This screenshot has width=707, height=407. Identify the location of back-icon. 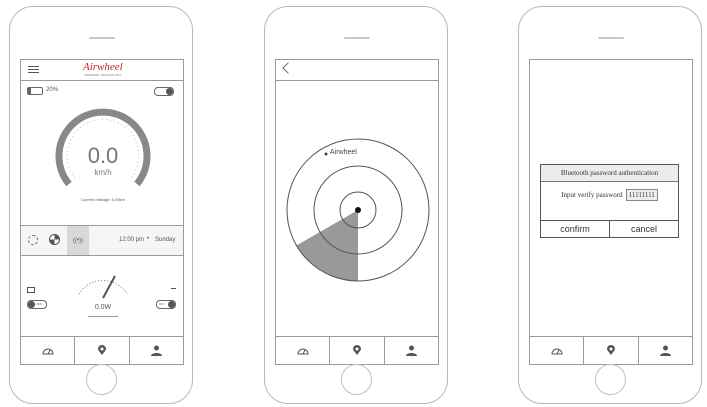
(288, 68).